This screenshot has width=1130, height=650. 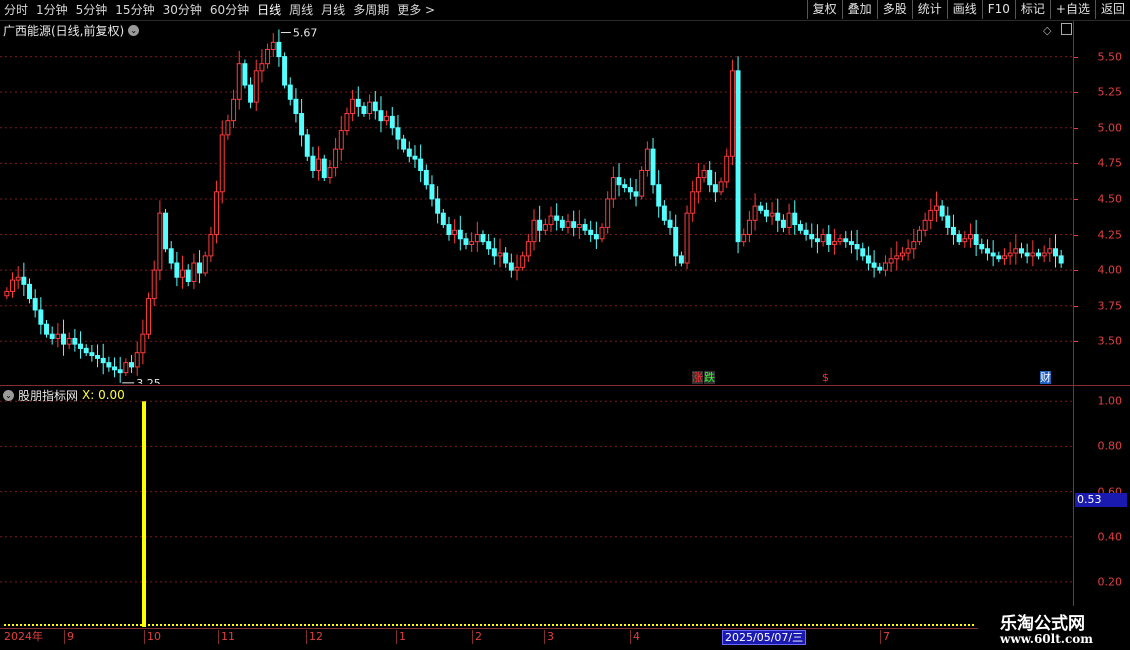 What do you see at coordinates (477, 637) in the screenshot?
I see `date-tick: 2` at bounding box center [477, 637].